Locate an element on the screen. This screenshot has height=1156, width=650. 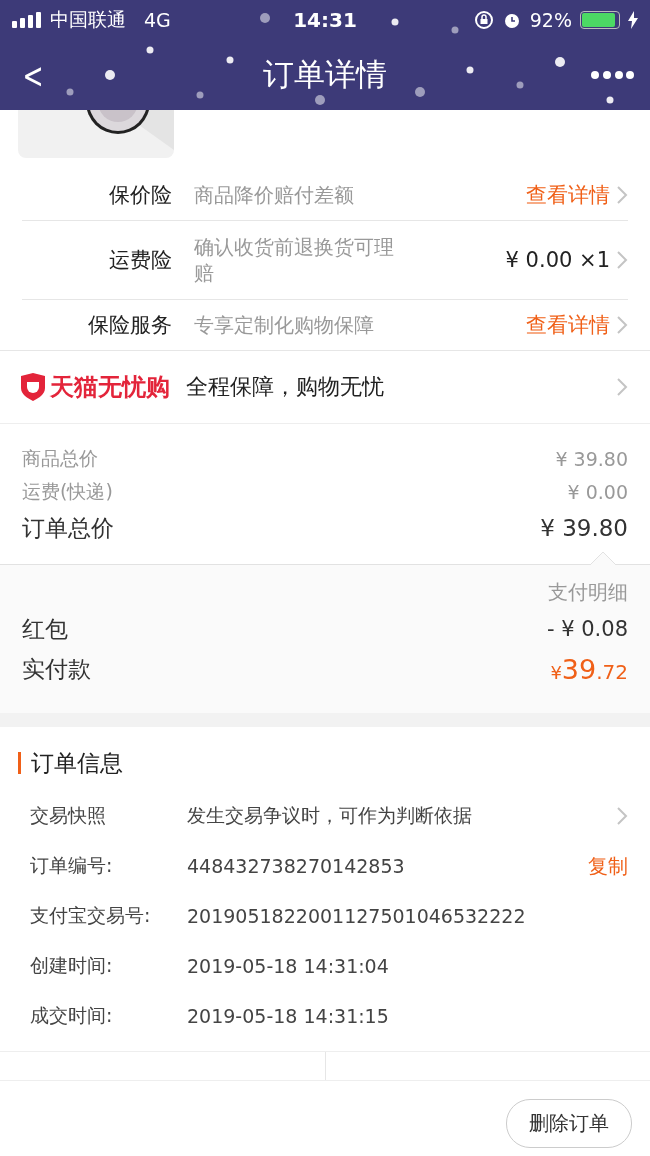
charging-icon is located at coordinates (633, 20).